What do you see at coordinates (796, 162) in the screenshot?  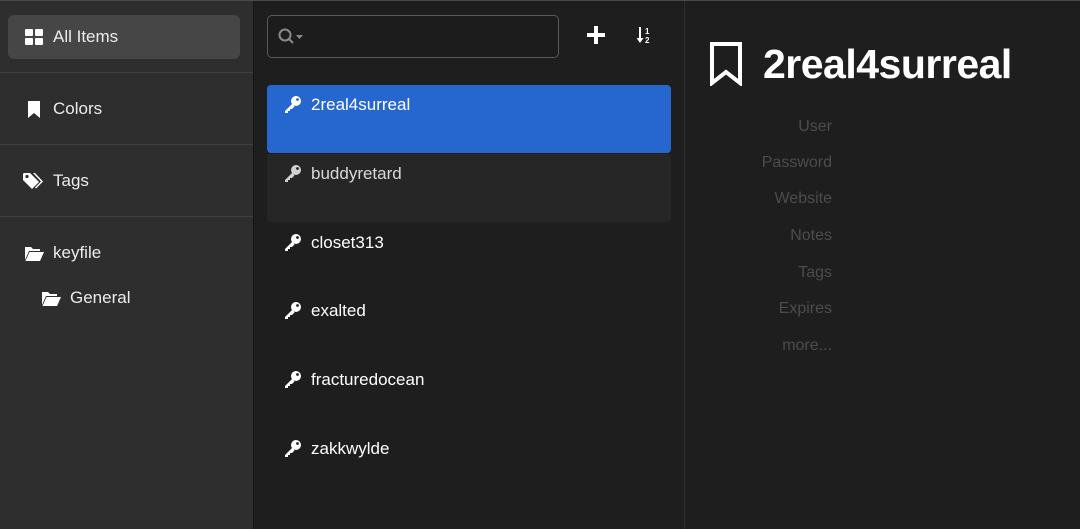 I see `field-label-password: Password` at bounding box center [796, 162].